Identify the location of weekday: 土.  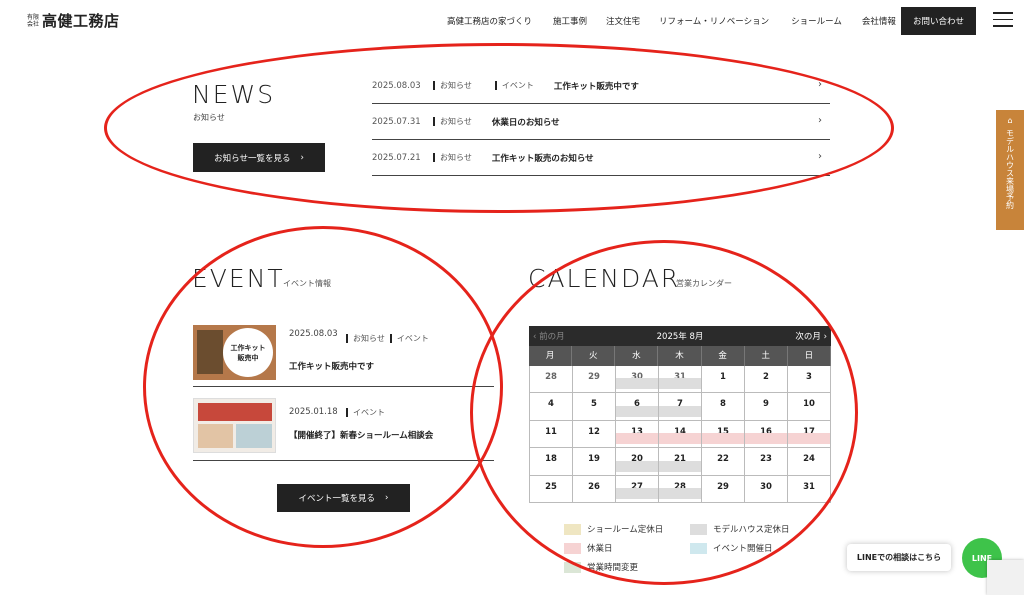
(766, 356).